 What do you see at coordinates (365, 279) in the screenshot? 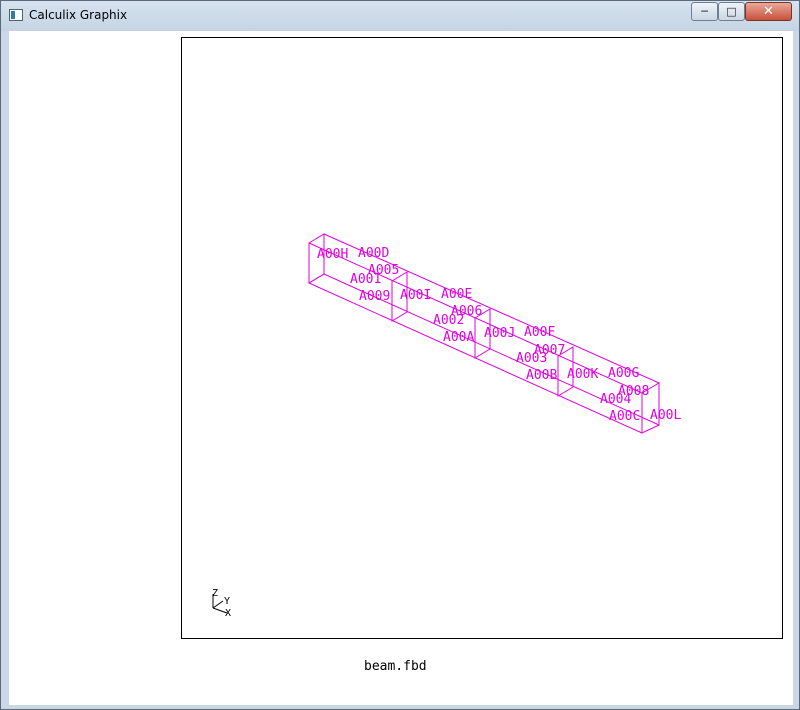
I see `element-label: A001` at bounding box center [365, 279].